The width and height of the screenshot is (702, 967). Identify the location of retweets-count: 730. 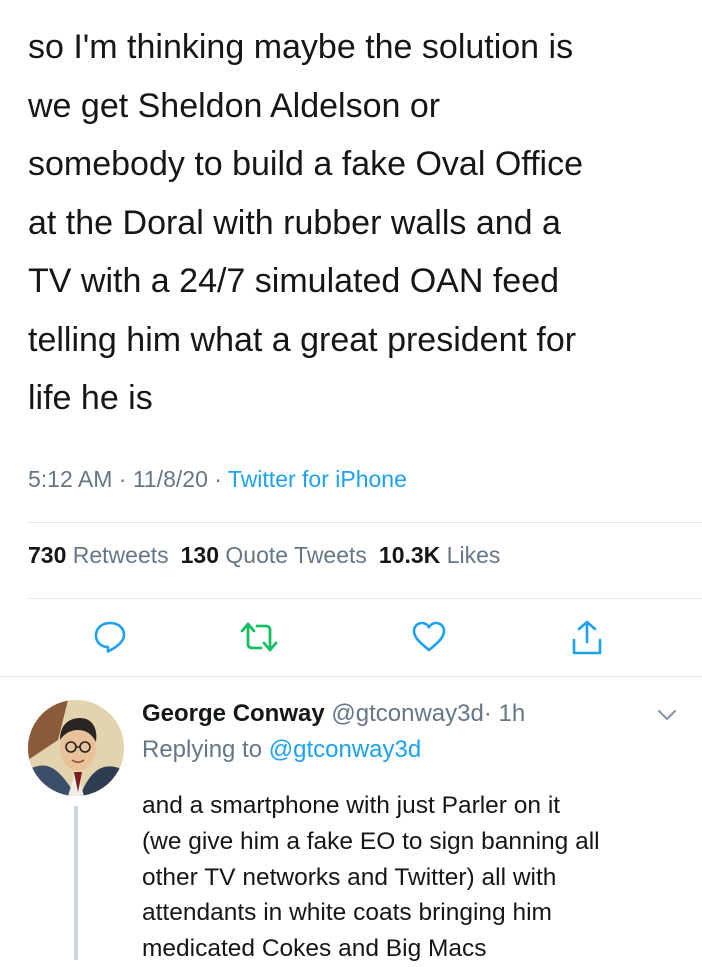
(47, 555).